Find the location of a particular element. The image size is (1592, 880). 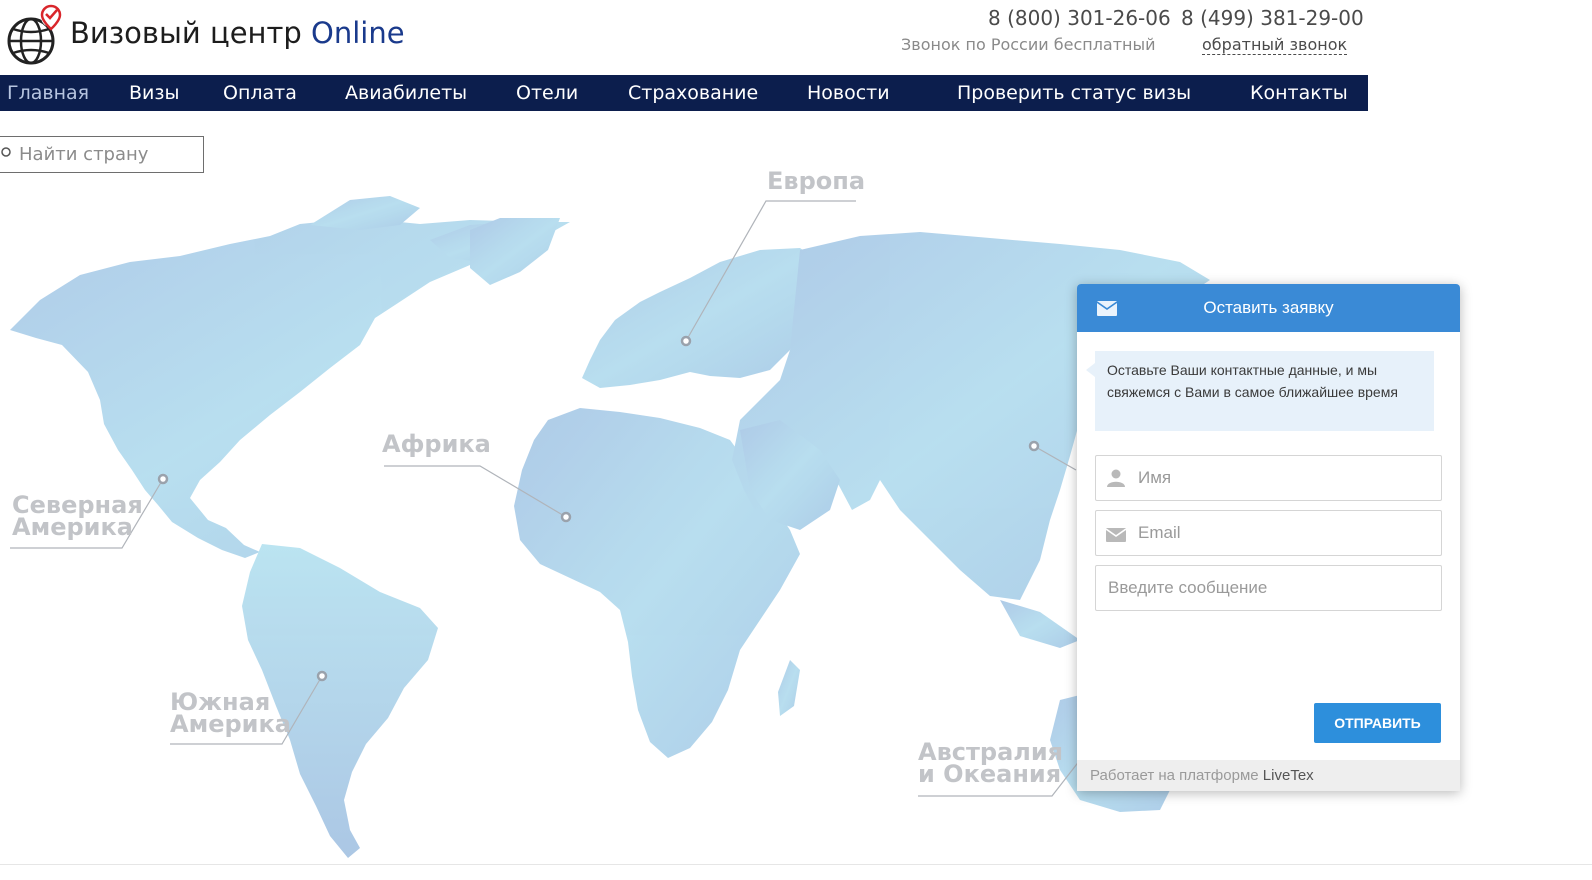

nav-item-news: Новости is located at coordinates (848, 93).